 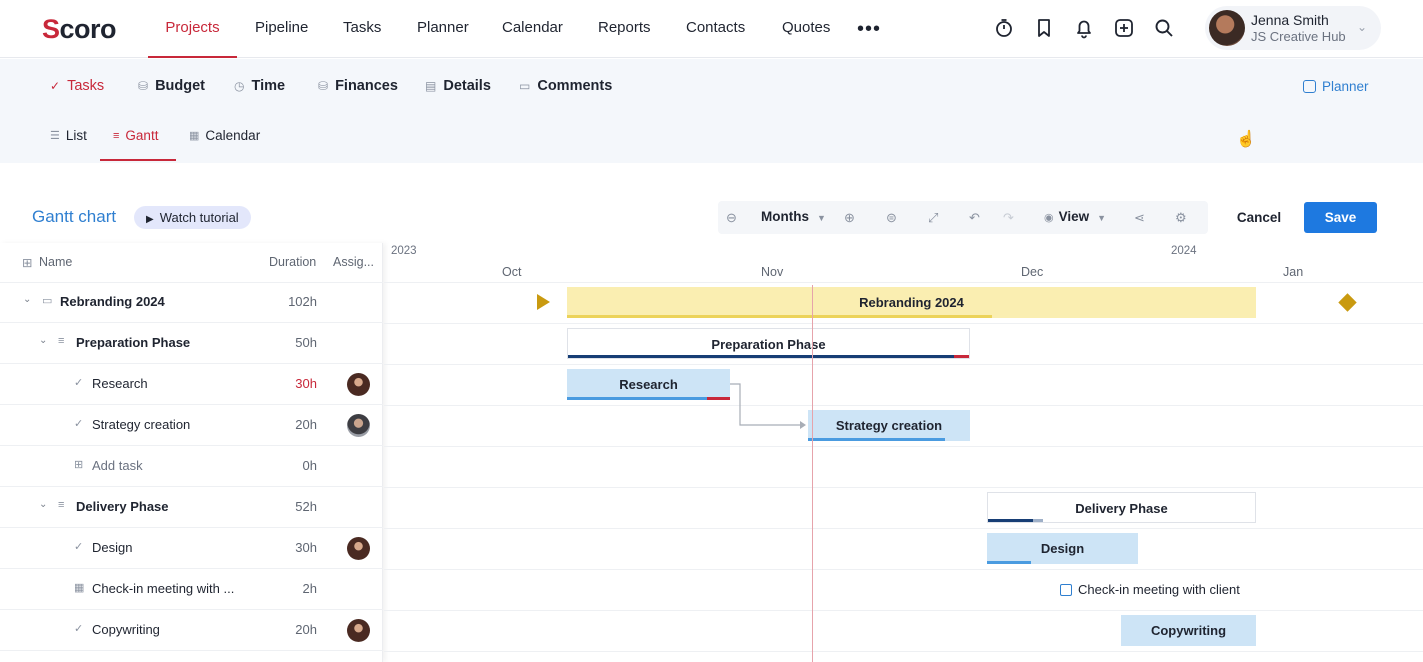 I want to click on task-row: ✓ Research 30h, so click(x=191, y=384).